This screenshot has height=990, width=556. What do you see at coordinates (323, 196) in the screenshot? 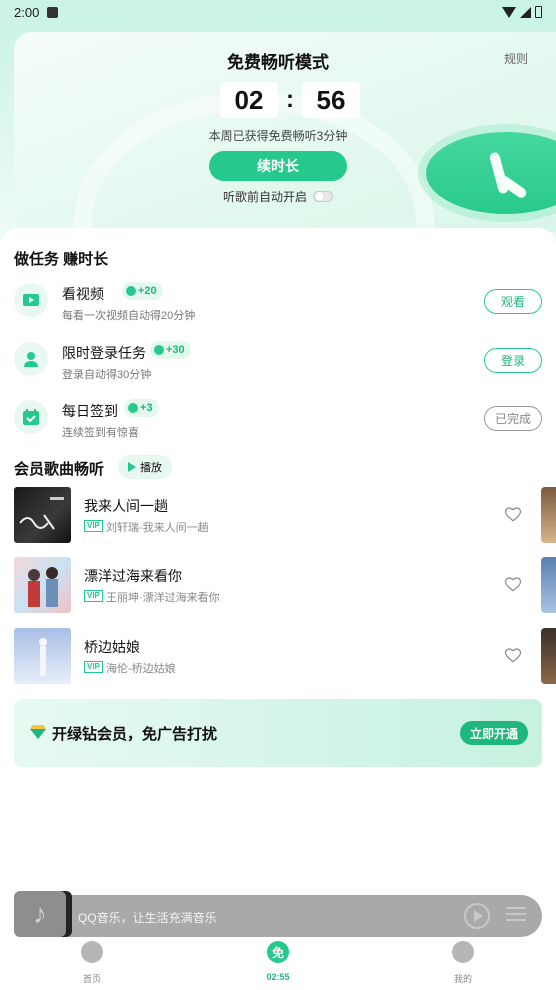
I see `autoplay-toggle` at bounding box center [323, 196].